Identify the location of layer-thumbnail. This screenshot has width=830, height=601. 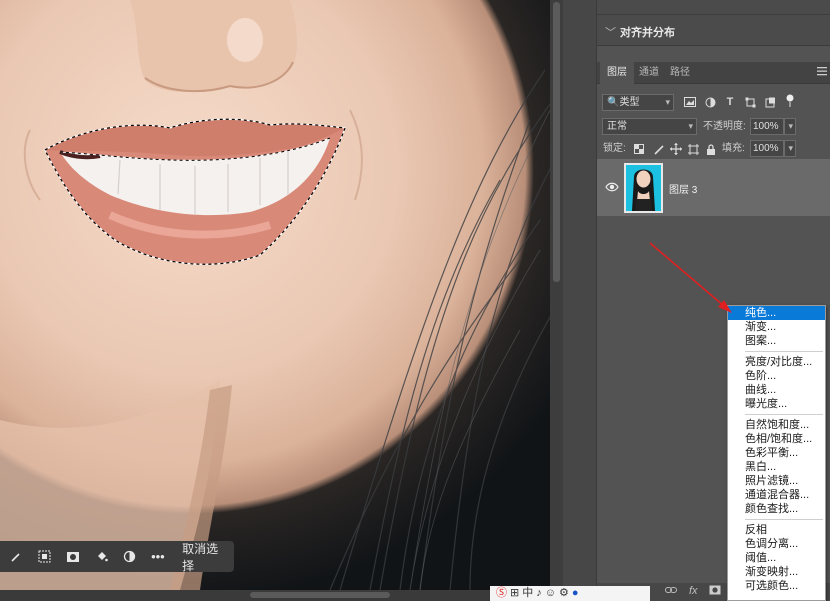
(643, 188).